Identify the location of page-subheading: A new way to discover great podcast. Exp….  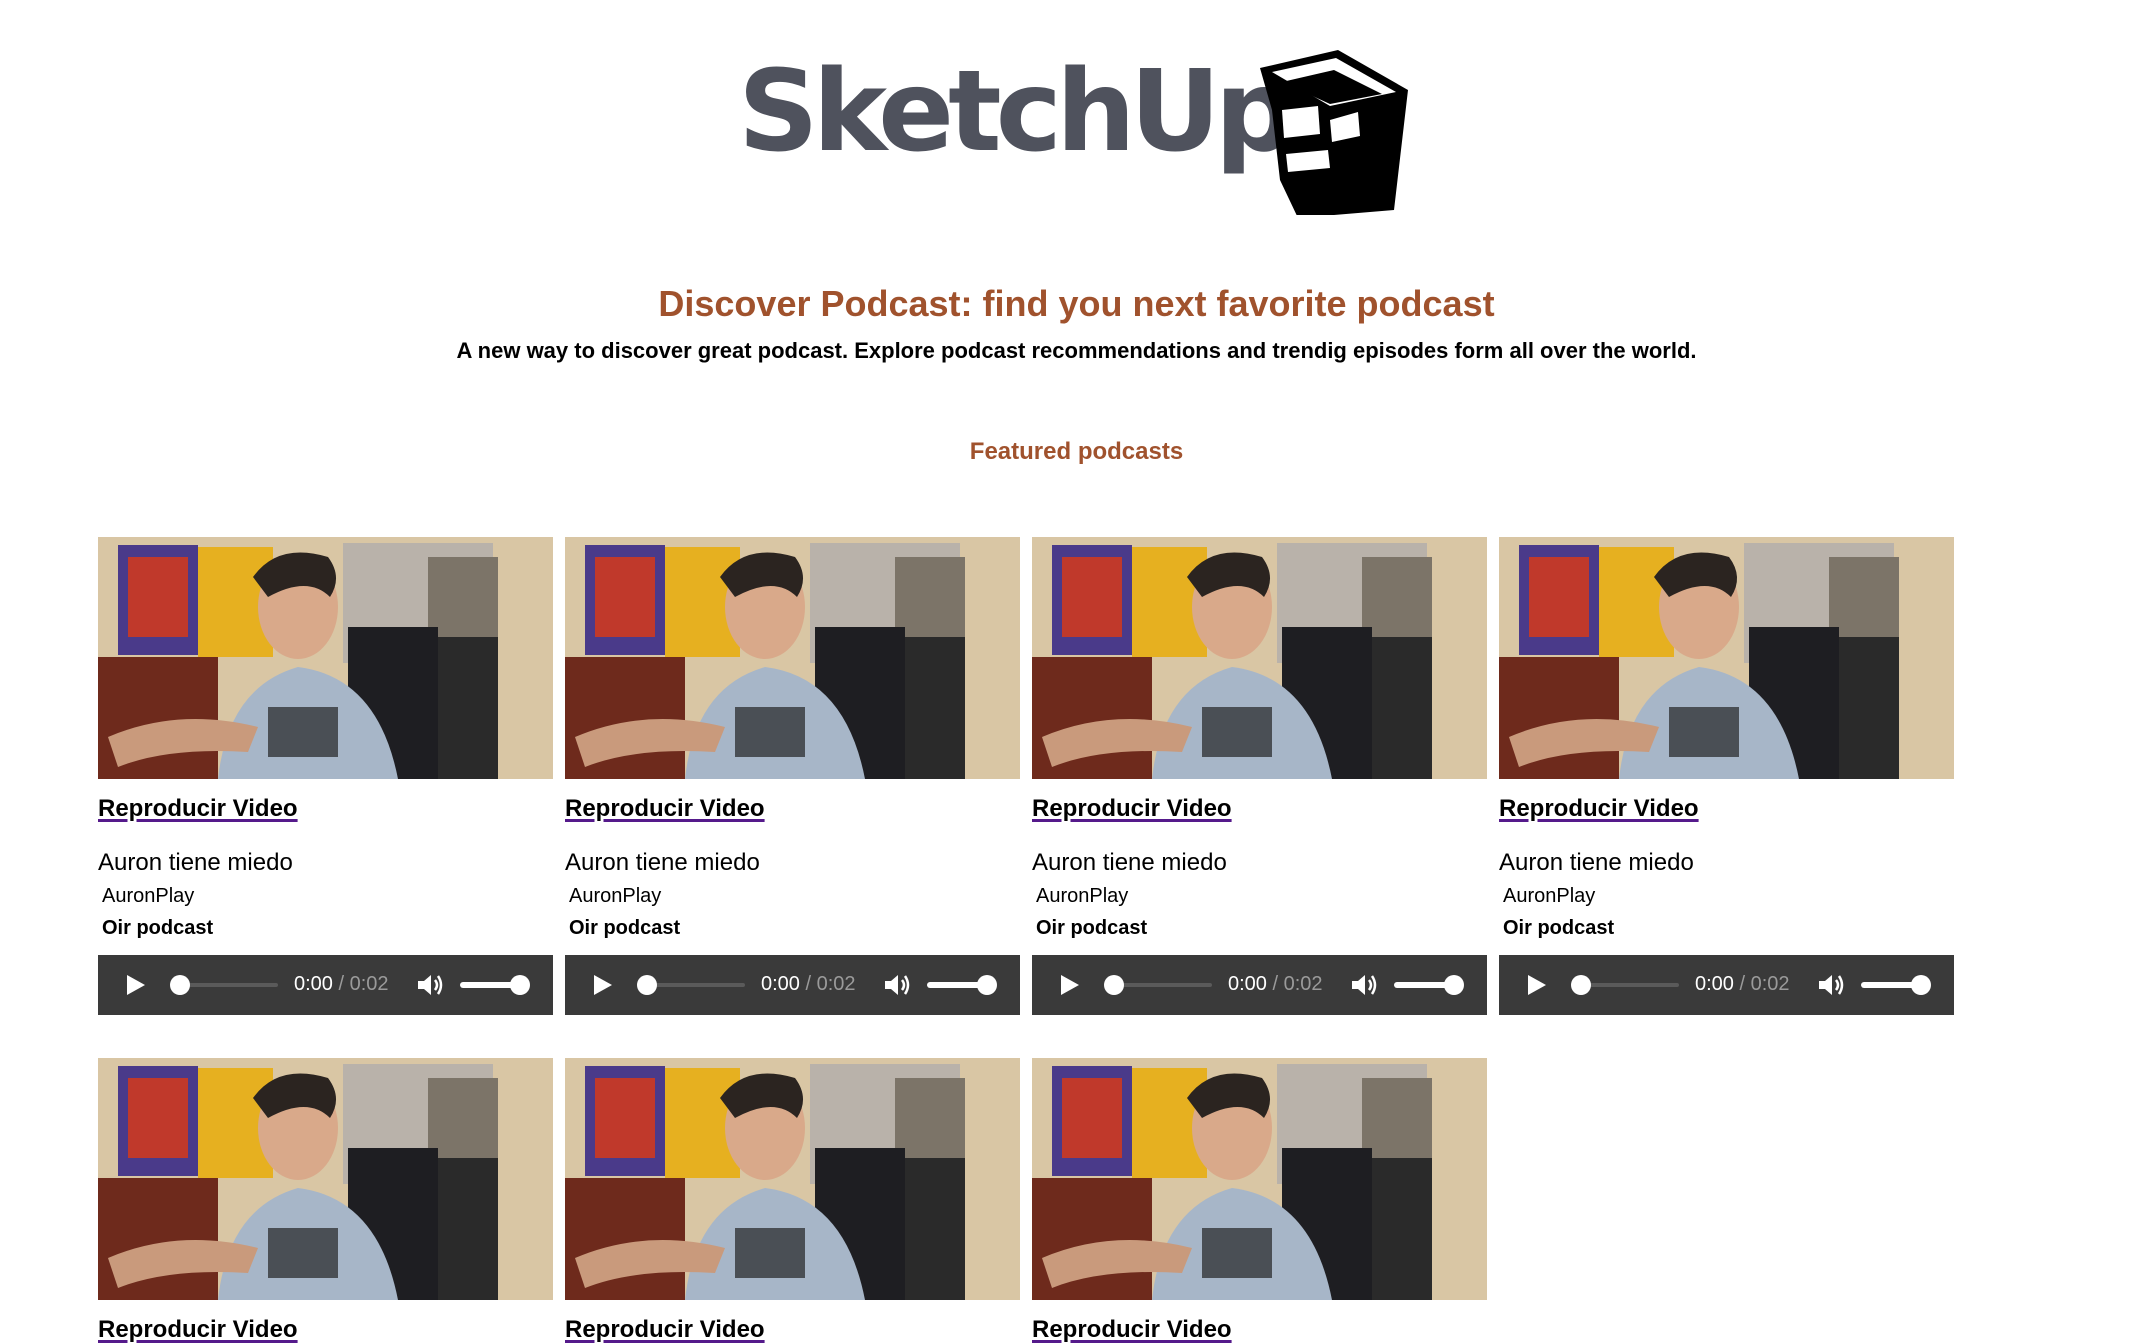
(1076, 350).